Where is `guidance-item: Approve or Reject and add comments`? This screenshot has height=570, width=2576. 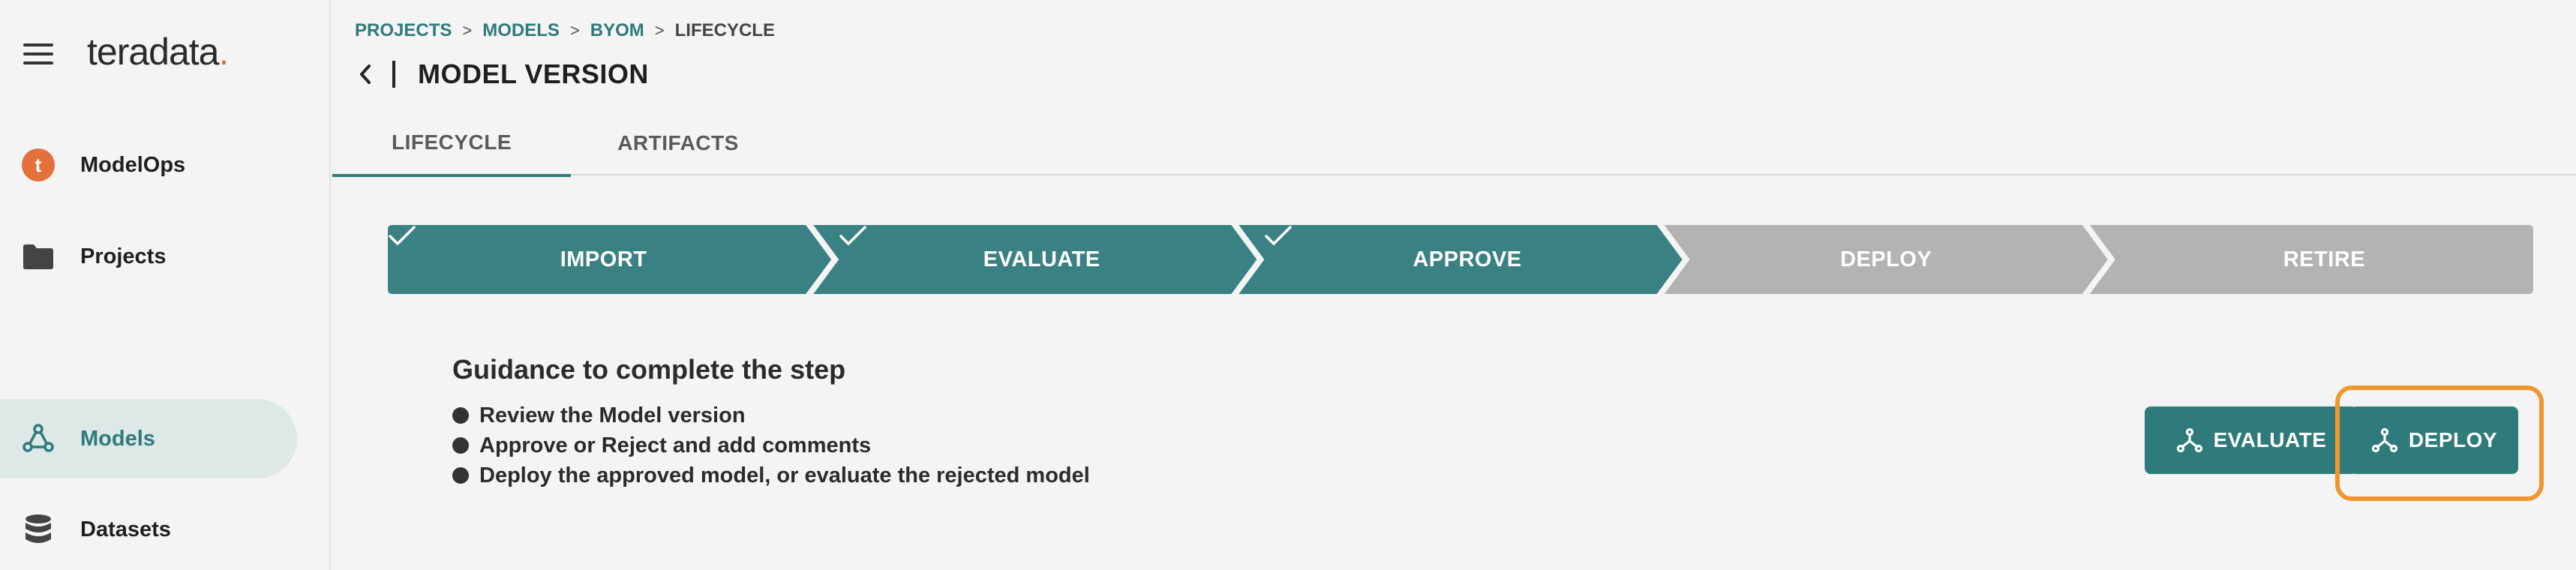
guidance-item: Approve or Reject and add comments is located at coordinates (771, 445).